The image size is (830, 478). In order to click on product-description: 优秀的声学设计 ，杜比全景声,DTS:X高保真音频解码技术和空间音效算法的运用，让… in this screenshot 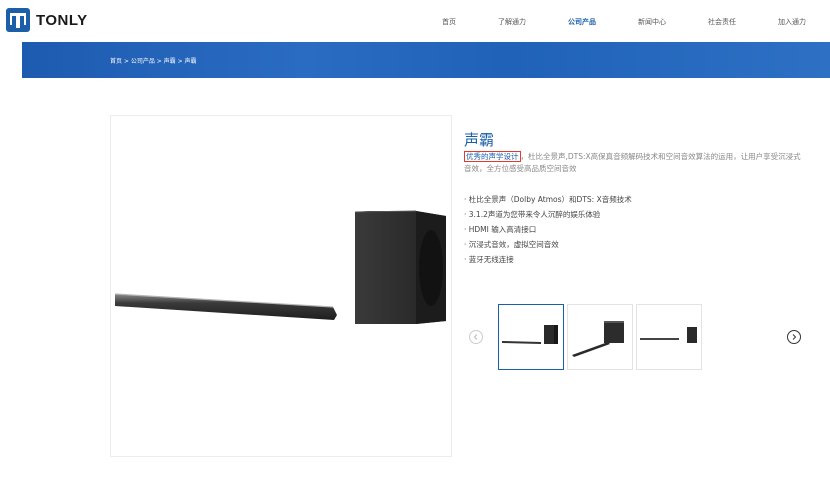, I will do `click(634, 163)`.